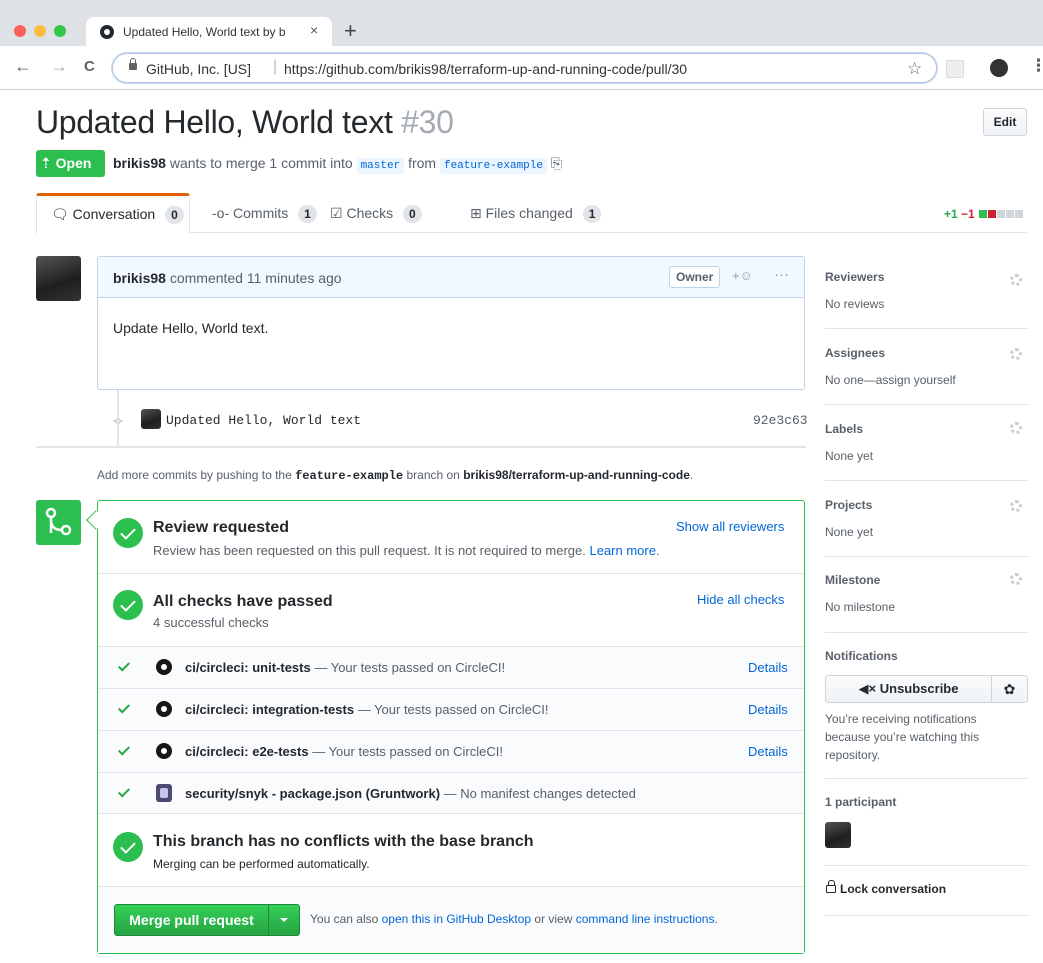 The width and height of the screenshot is (1043, 963). I want to click on window-zoom-button, so click(60, 31).